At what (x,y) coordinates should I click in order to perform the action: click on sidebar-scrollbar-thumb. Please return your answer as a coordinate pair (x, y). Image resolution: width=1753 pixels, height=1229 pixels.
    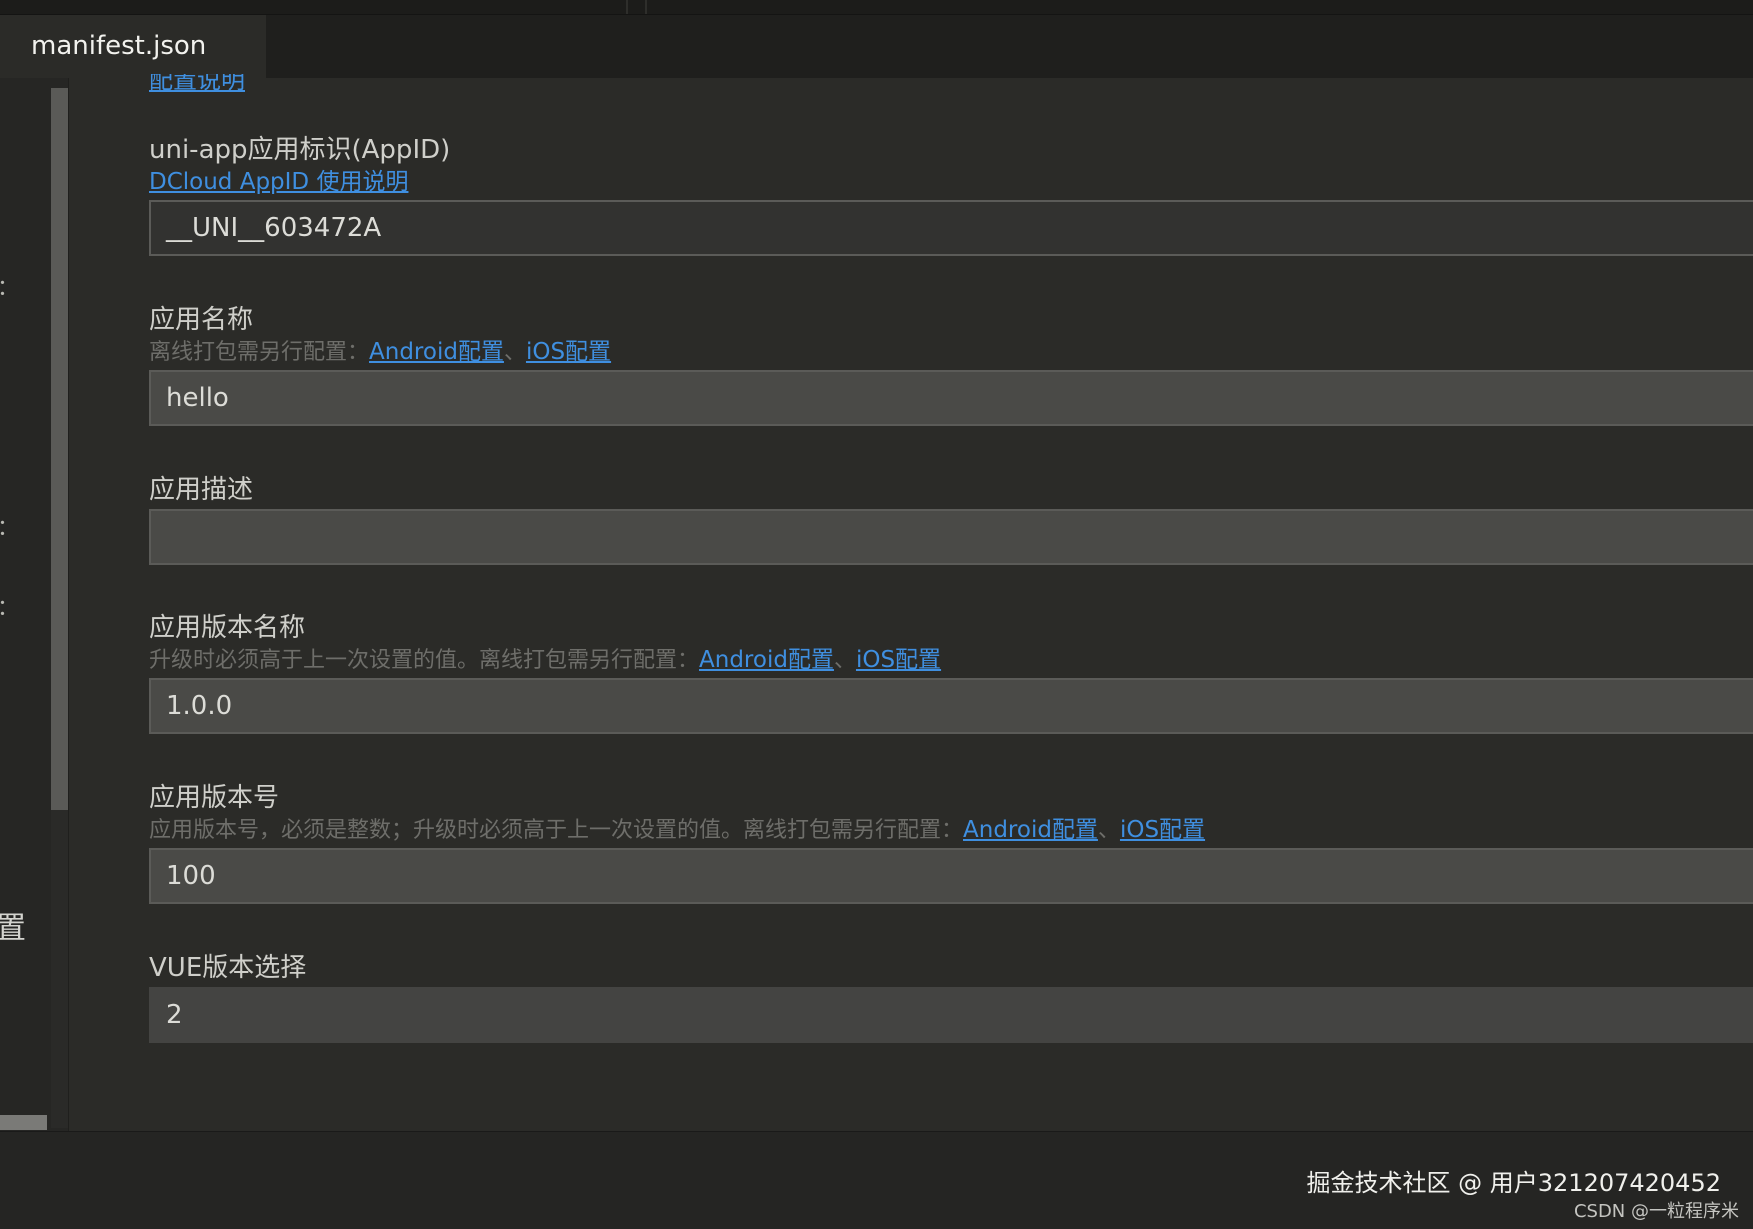
    Looking at the image, I should click on (59, 449).